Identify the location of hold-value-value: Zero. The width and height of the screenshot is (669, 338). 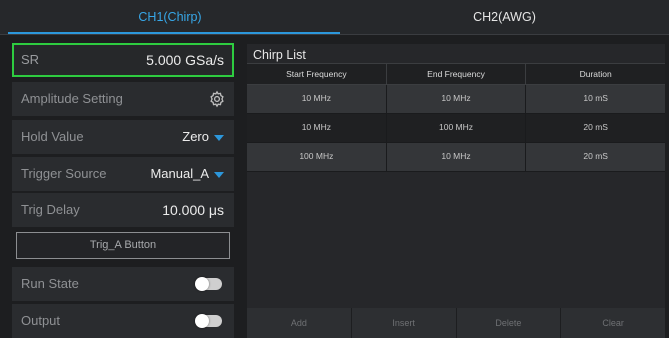
(195, 136).